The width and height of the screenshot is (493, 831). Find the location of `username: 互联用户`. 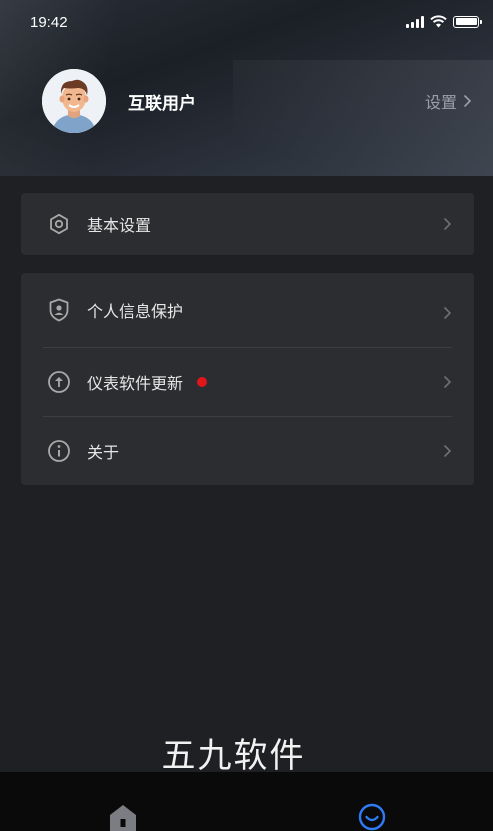

username: 互联用户 is located at coordinates (162, 103).